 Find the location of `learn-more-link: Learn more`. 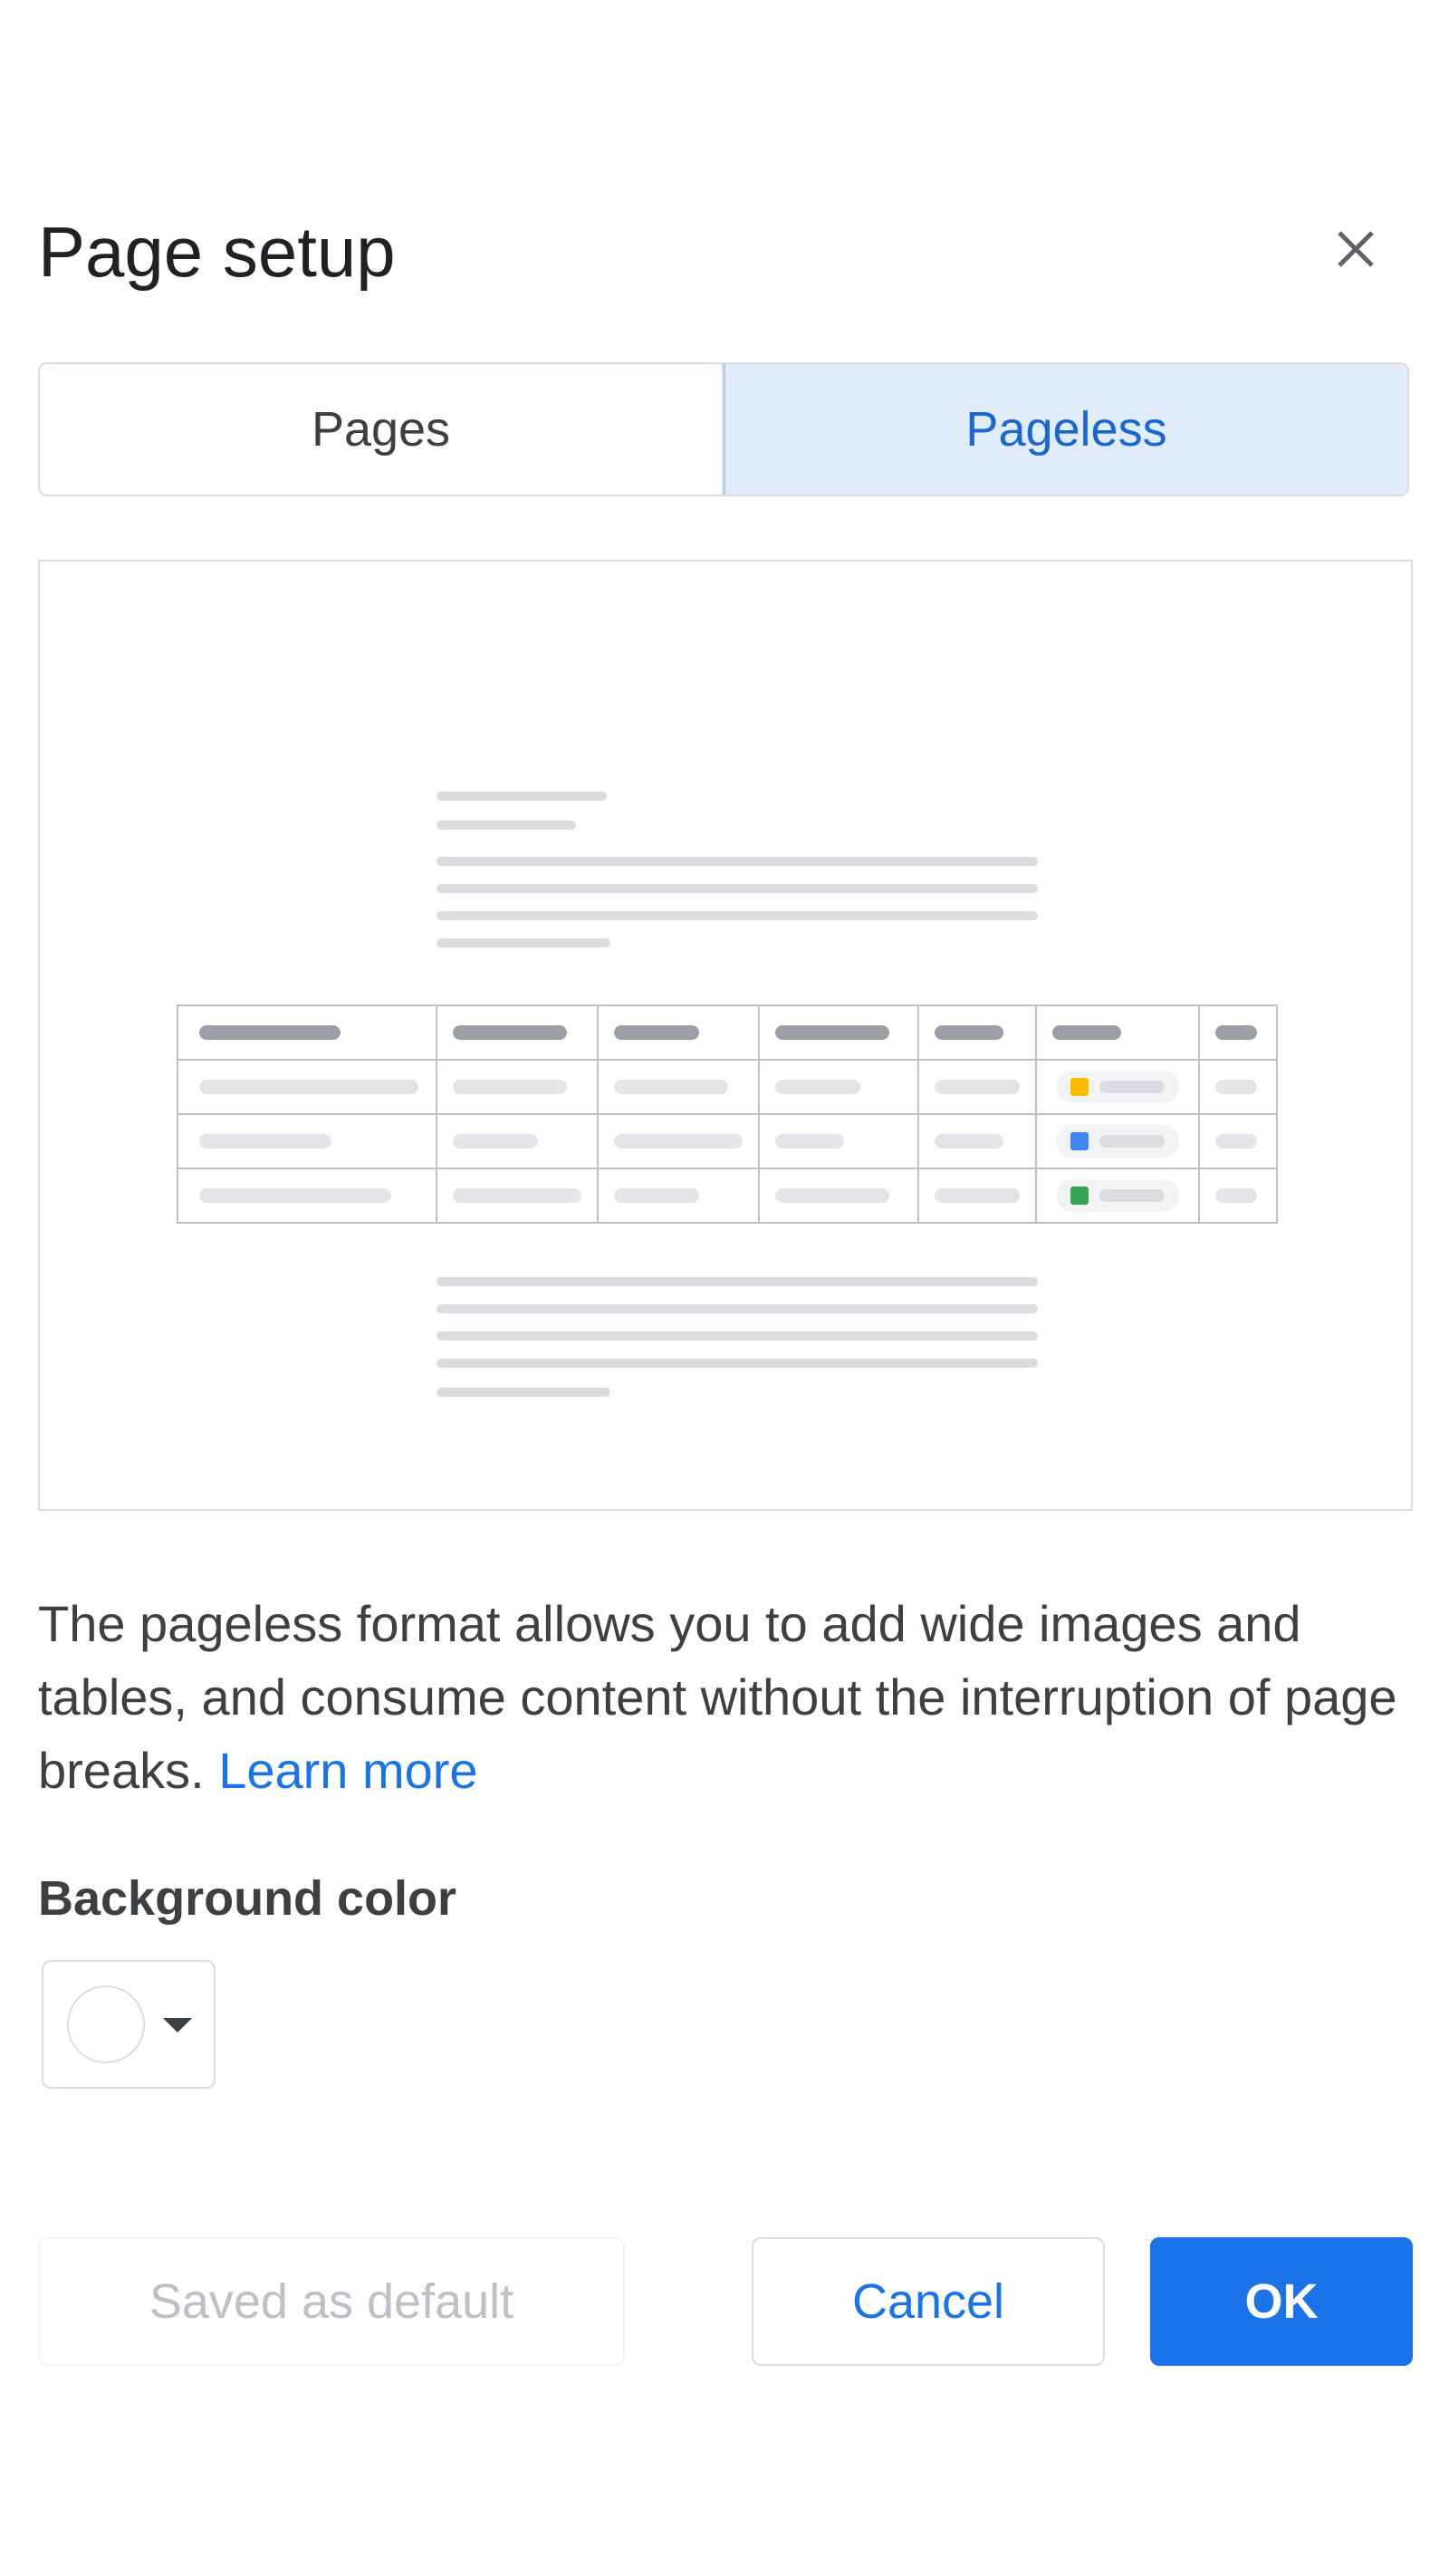

learn-more-link: Learn more is located at coordinates (347, 1770).